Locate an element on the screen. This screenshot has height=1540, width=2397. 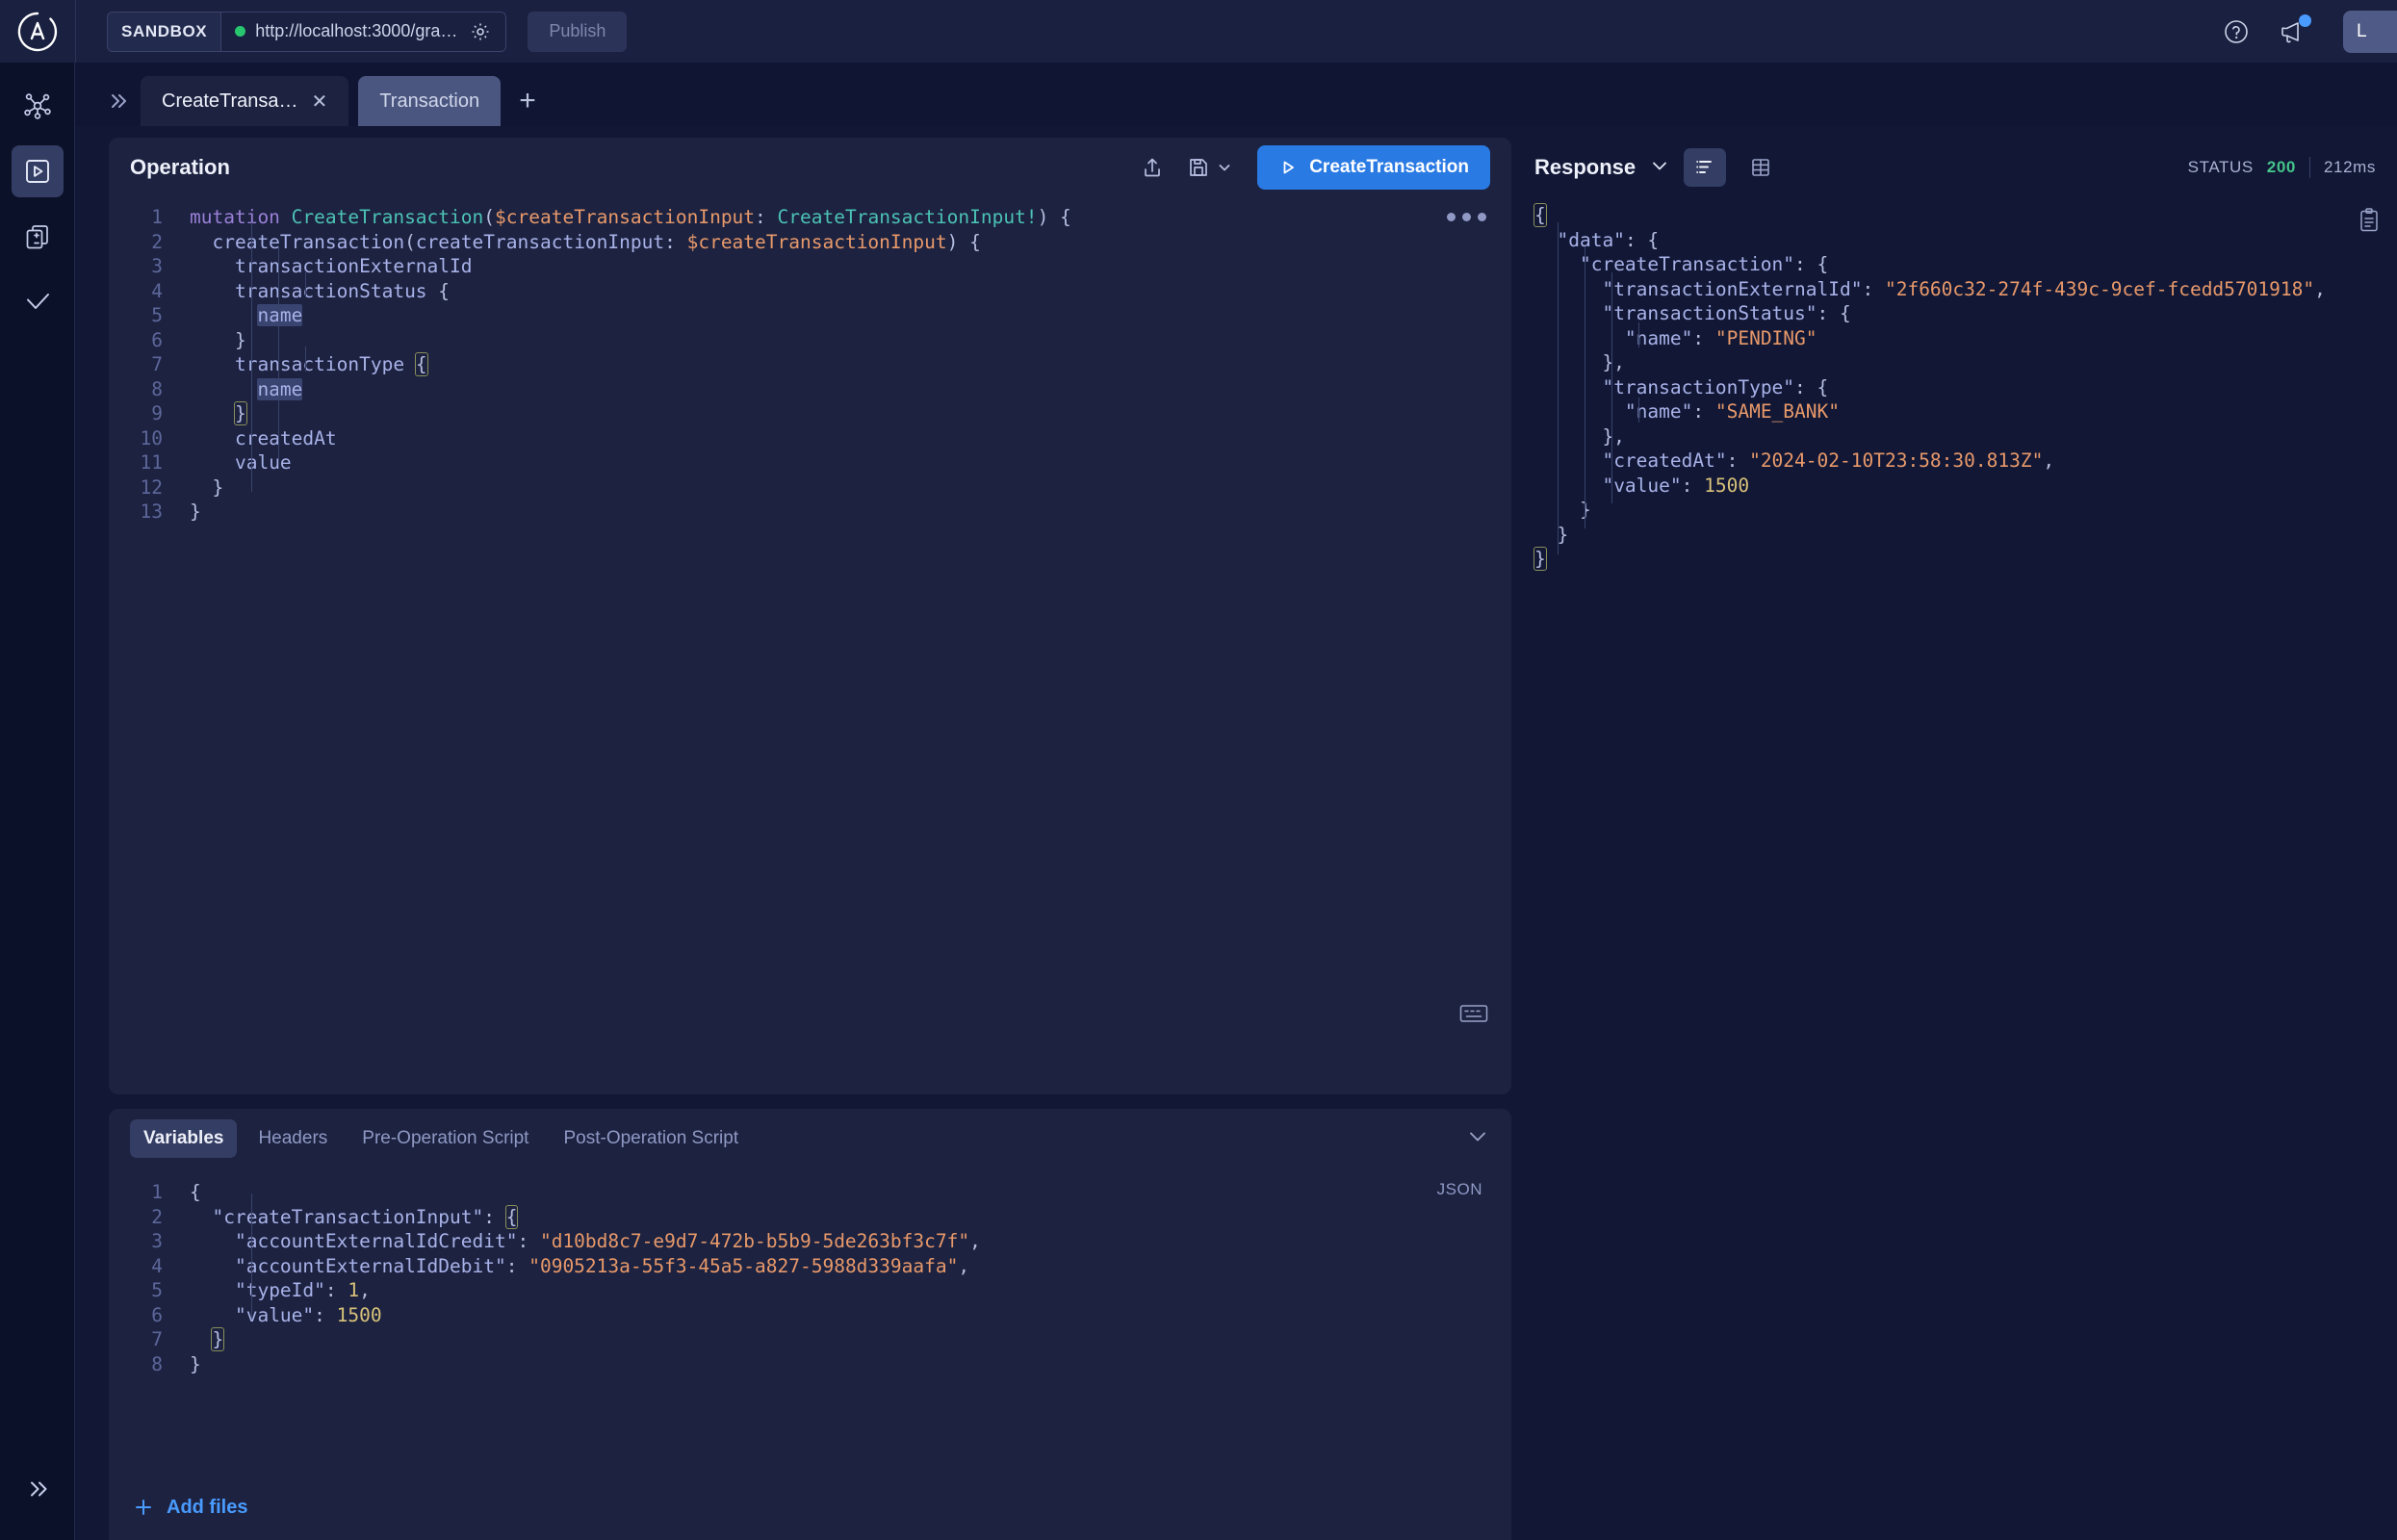
question-circle-icon is located at coordinates (2236, 31).